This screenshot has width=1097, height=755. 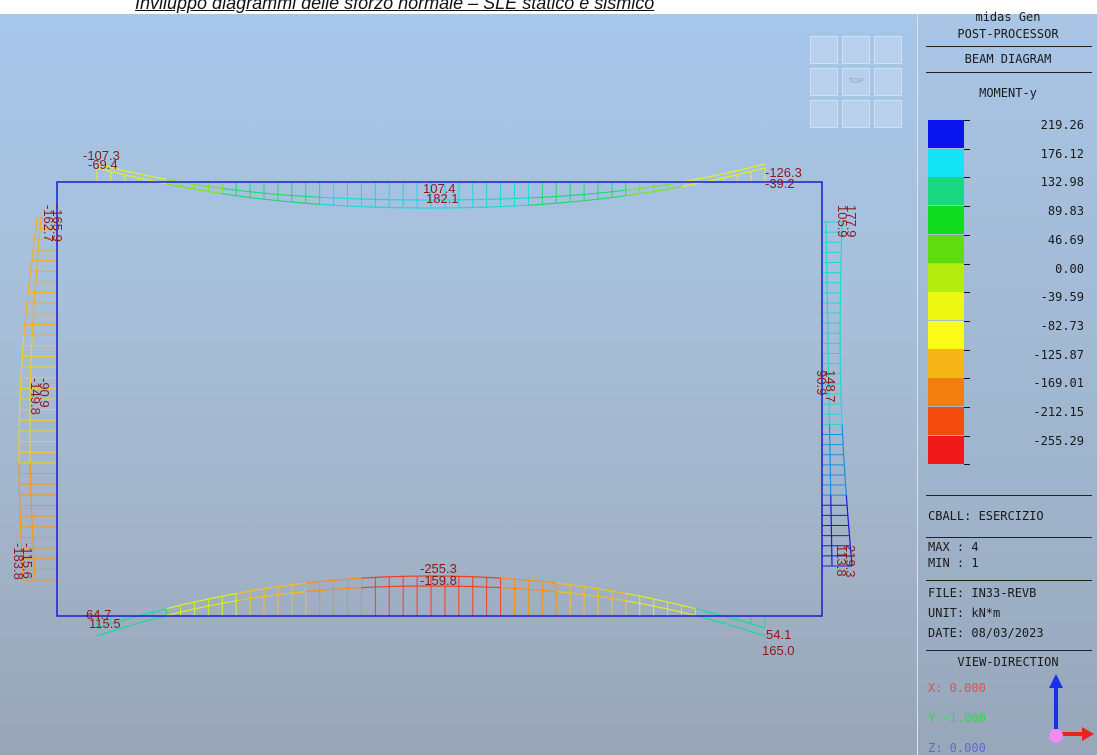 What do you see at coordinates (1088, 734) in the screenshot?
I see `axis-x-arrow` at bounding box center [1088, 734].